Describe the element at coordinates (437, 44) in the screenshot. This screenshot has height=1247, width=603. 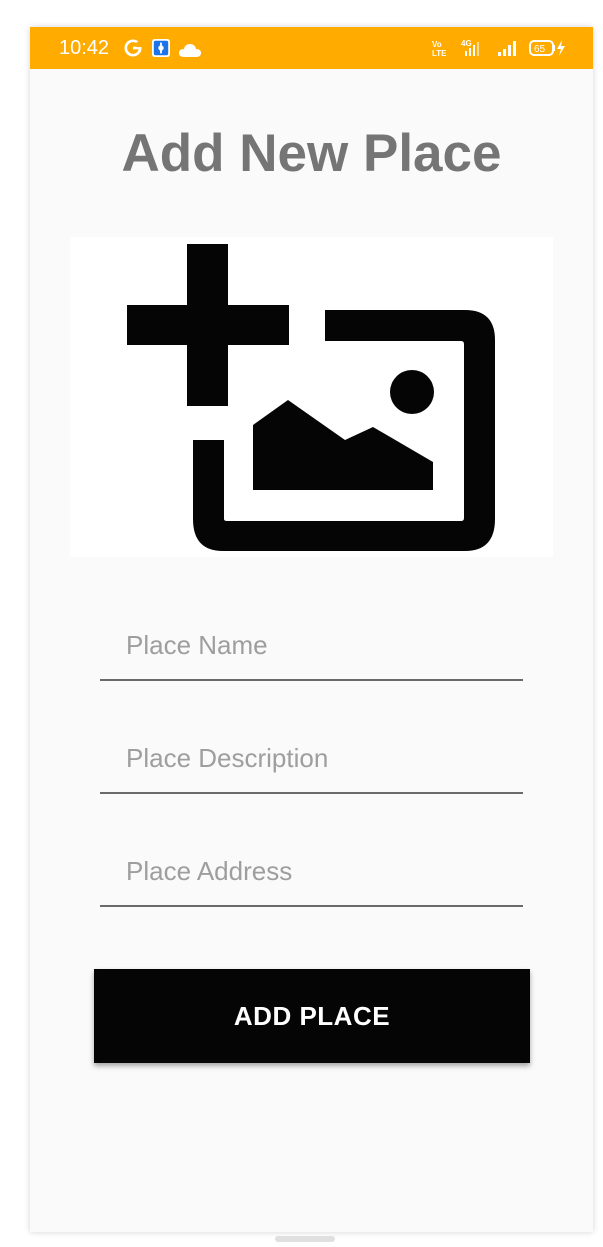
I see `svg-text: Vo` at that location.